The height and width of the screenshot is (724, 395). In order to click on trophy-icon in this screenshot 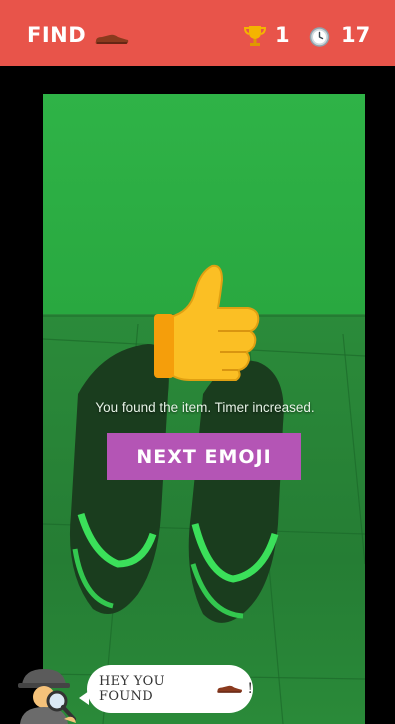, I will do `click(255, 36)`.